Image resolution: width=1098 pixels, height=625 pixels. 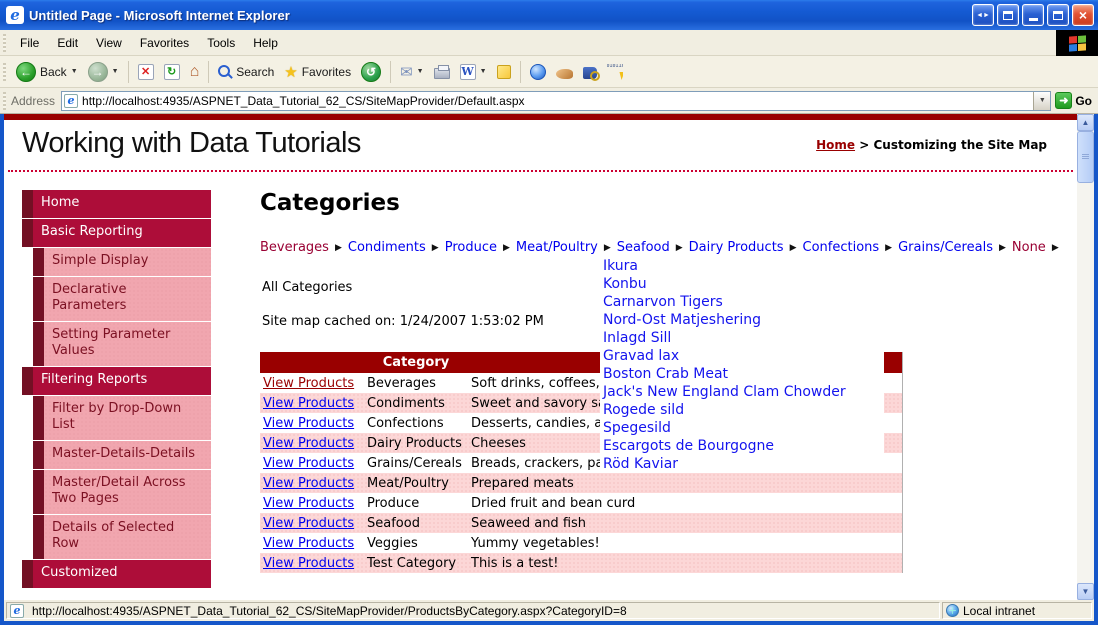 What do you see at coordinates (1085, 357) in the screenshot?
I see `vertical-scrollbar: ▲ ▼` at bounding box center [1085, 357].